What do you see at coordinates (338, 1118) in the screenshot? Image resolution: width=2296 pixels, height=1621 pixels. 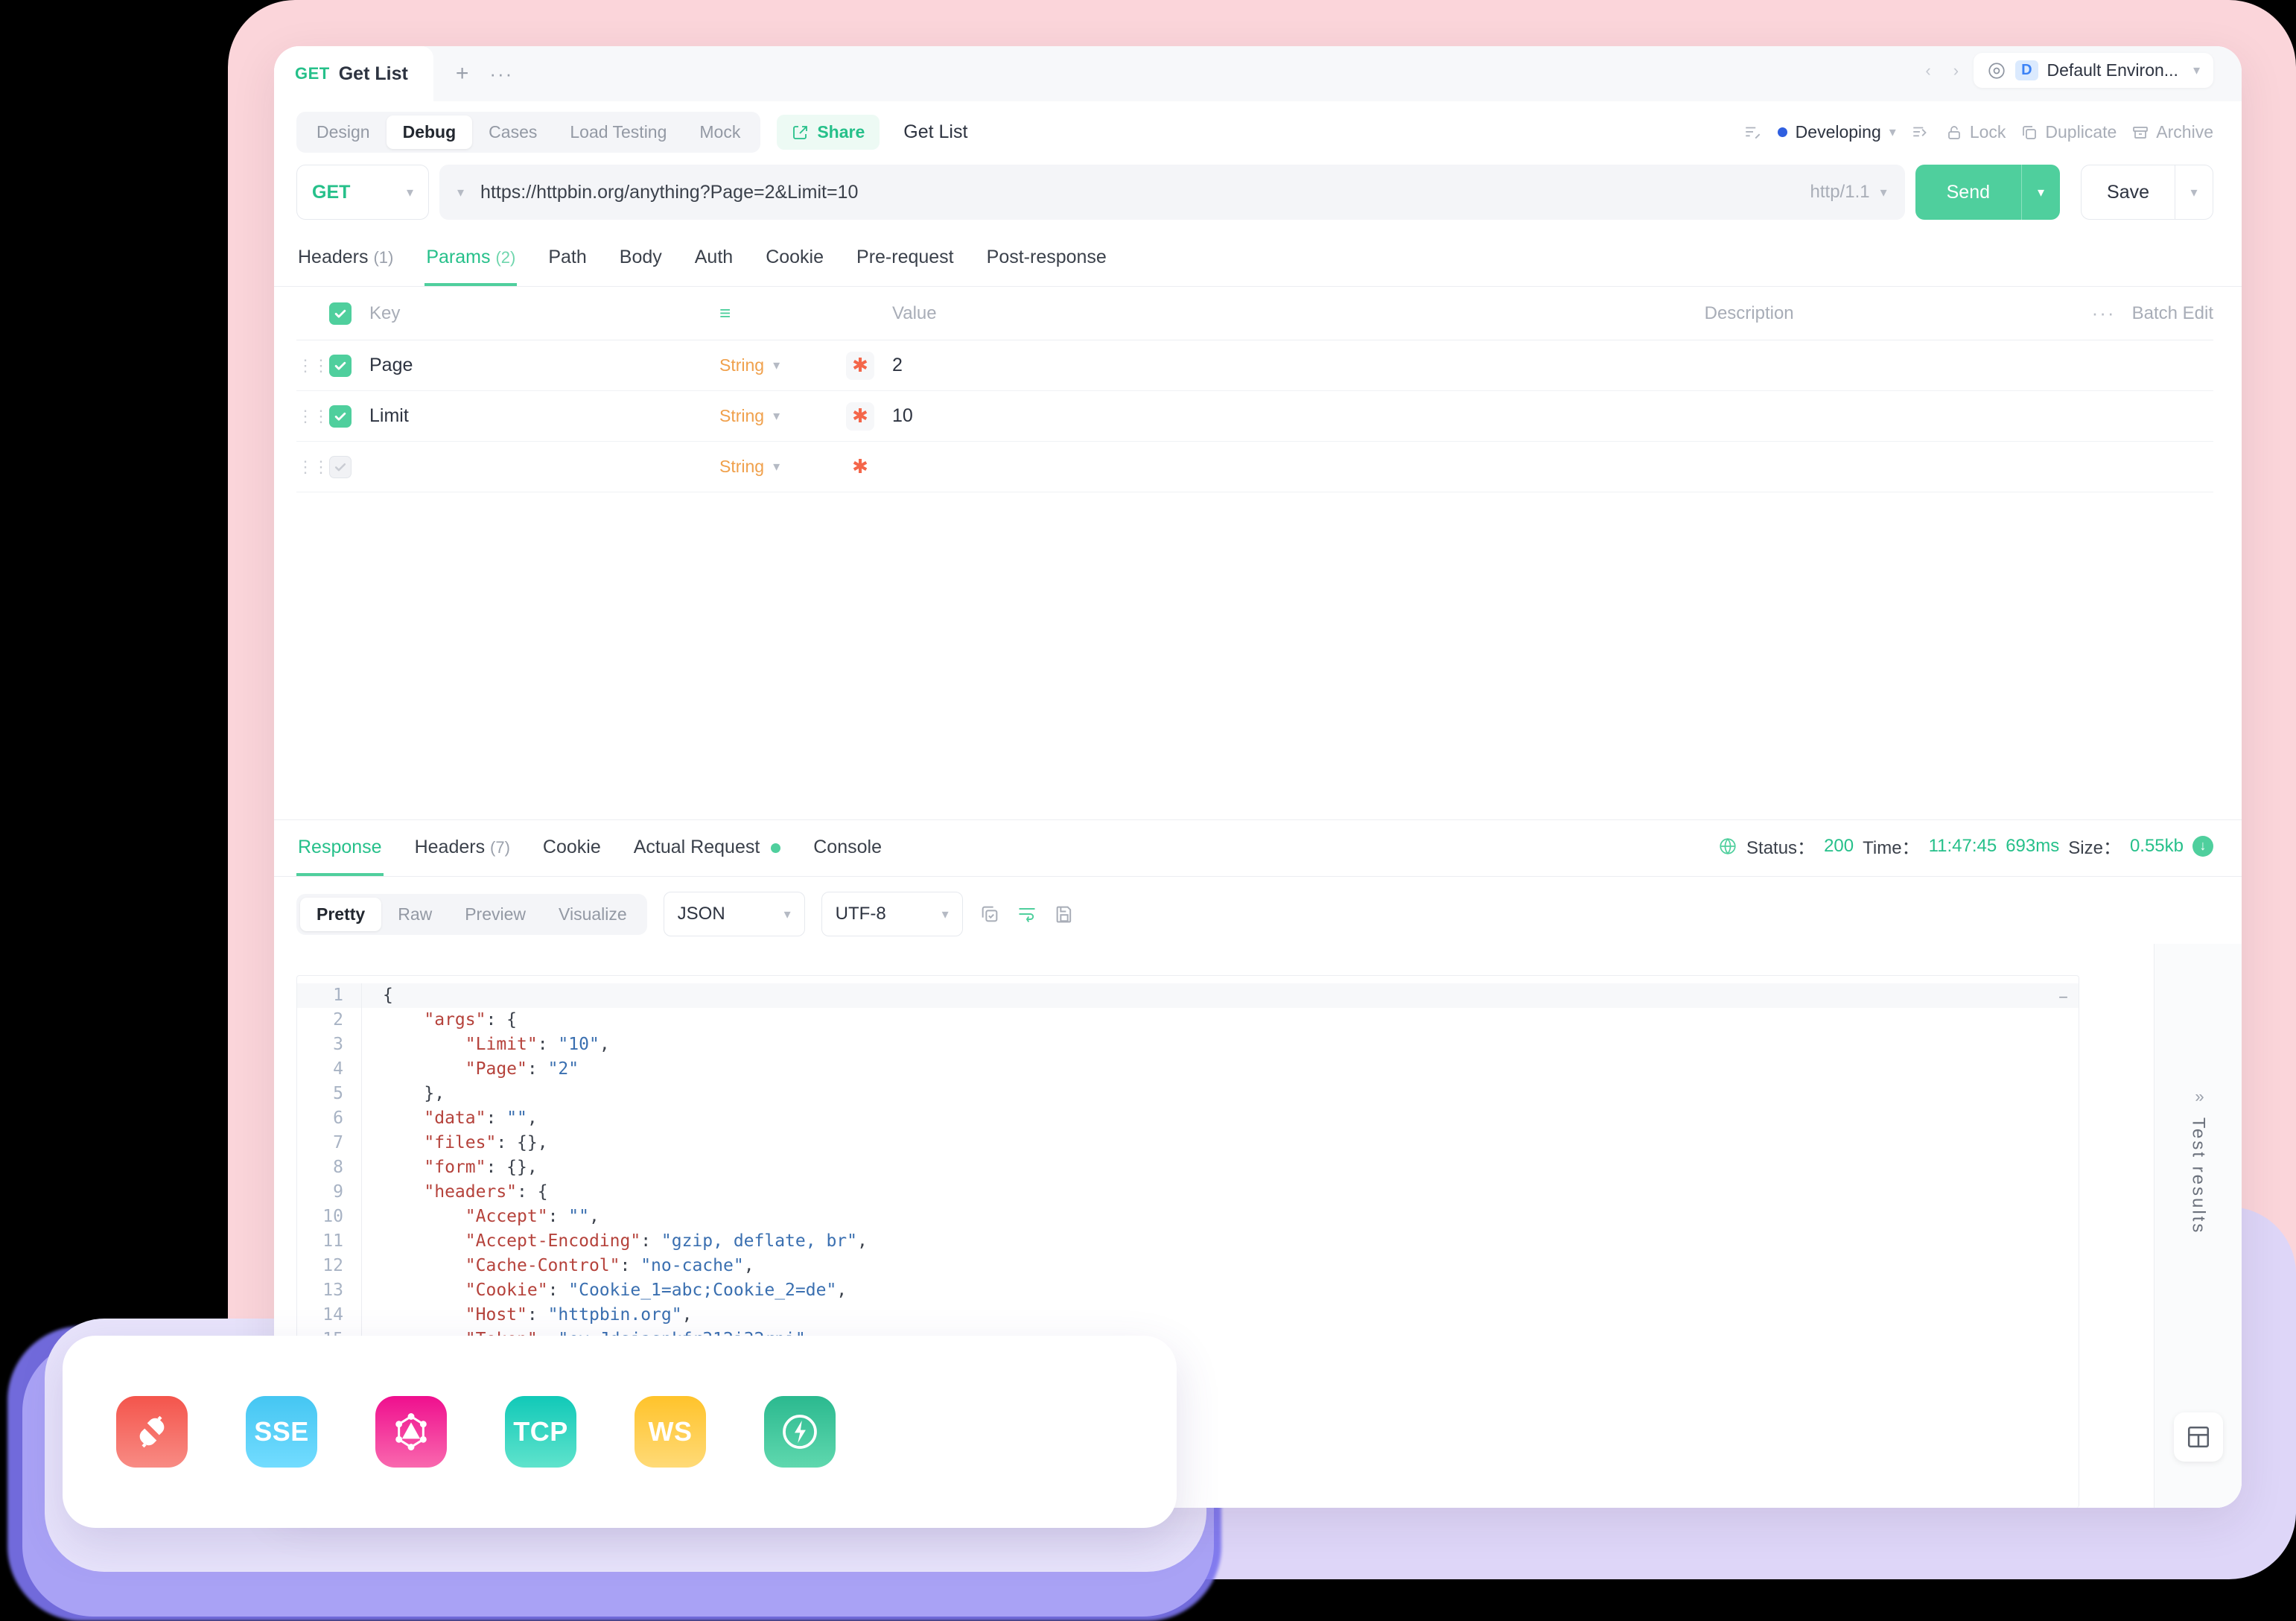 I see `line-number: 6` at bounding box center [338, 1118].